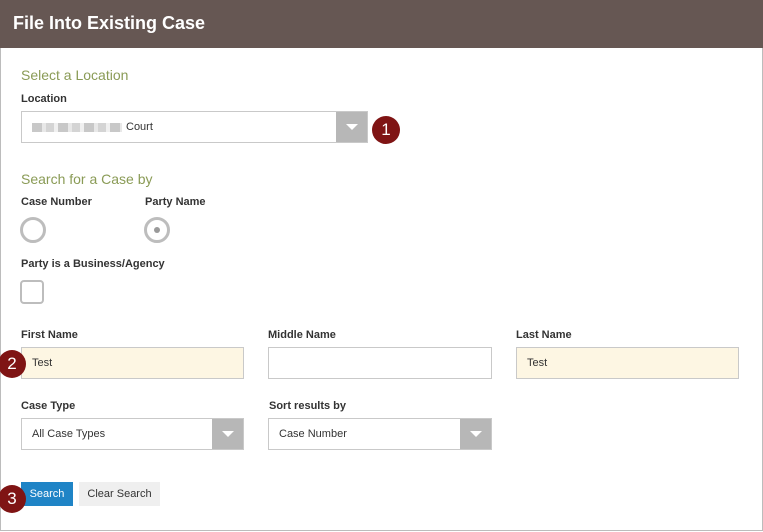 The image size is (763, 532). I want to click on radio-party-name, so click(157, 230).